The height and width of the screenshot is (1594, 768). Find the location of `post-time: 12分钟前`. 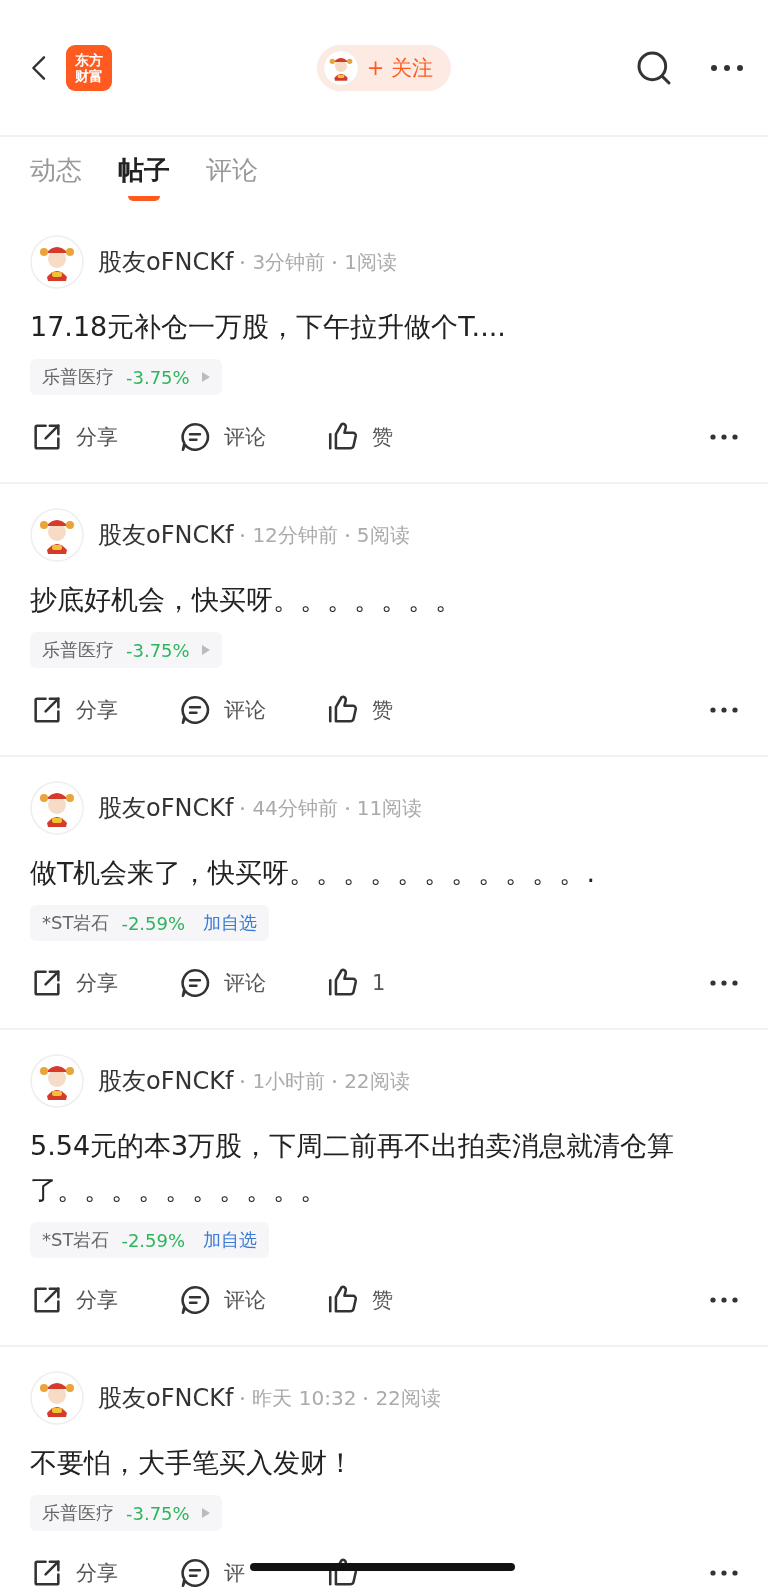

post-time: 12分钟前 is located at coordinates (295, 535).